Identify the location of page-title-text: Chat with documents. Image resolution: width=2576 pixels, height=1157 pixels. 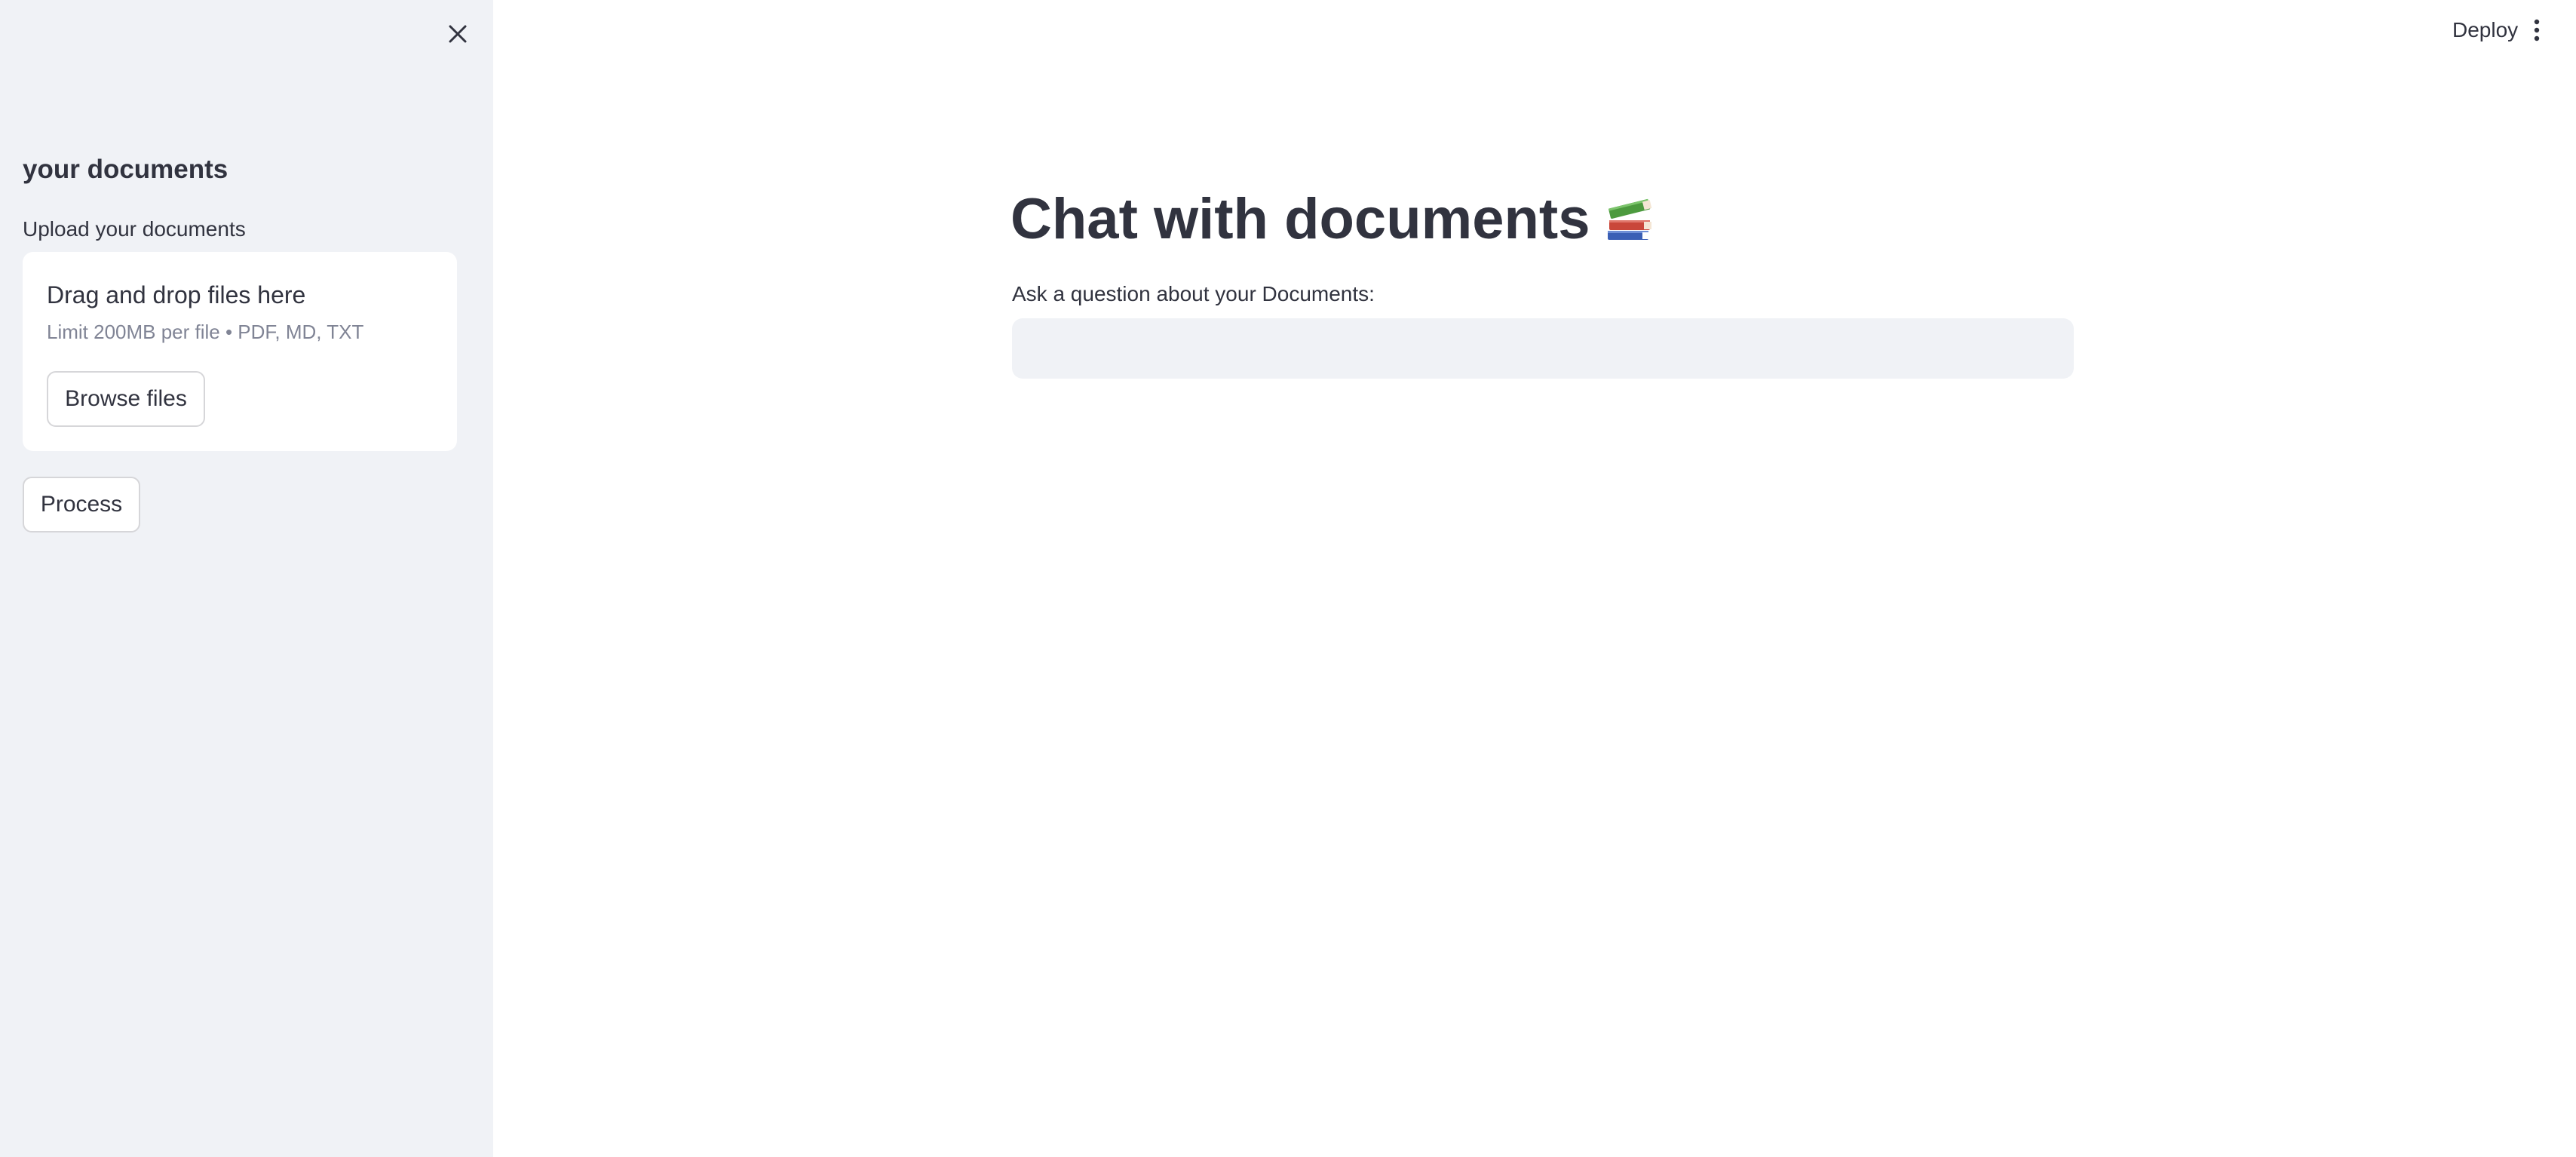
(1300, 219).